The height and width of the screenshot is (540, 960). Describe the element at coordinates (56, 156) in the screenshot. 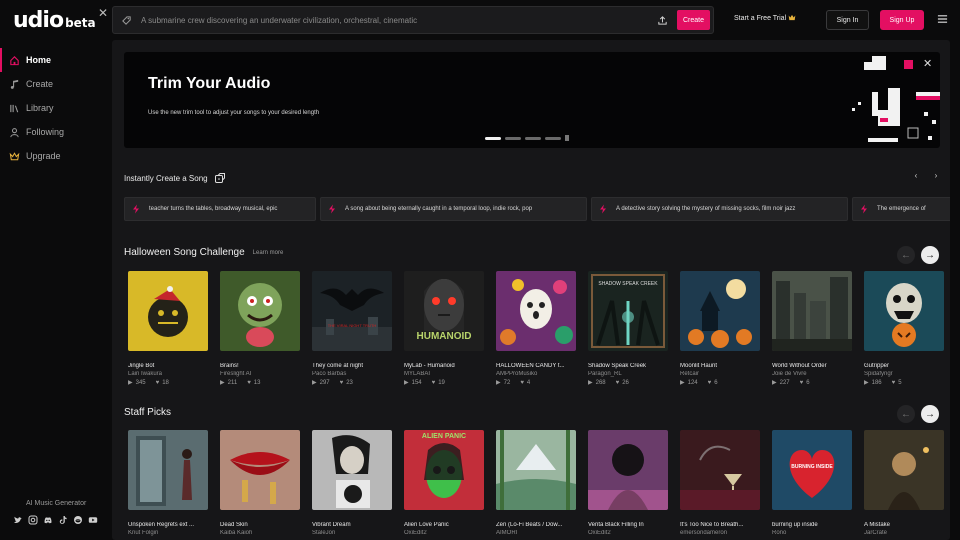

I see `sidebar-item-upgrade: Upgrade` at that location.